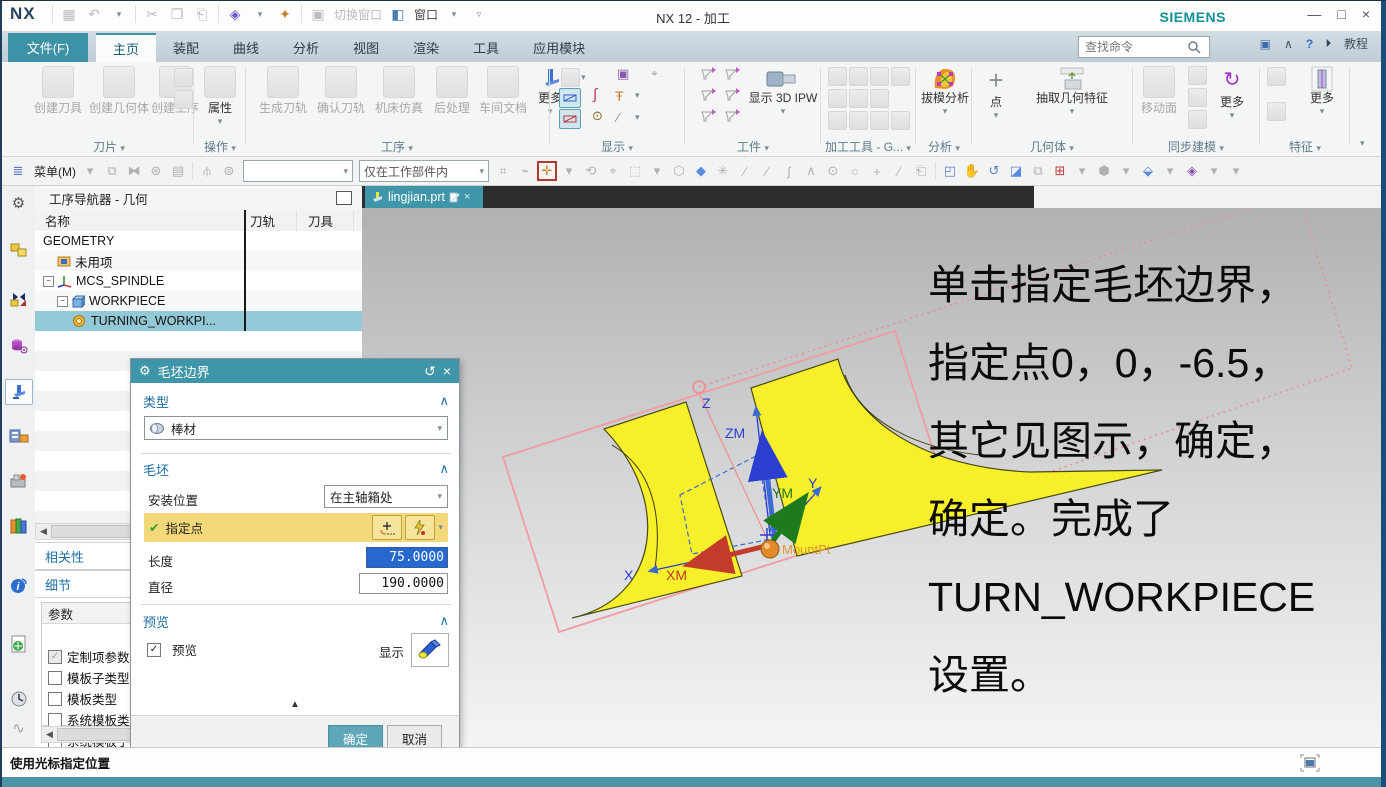  What do you see at coordinates (1159, 90) in the screenshot?
I see `move-face-button: 移动面` at bounding box center [1159, 90].